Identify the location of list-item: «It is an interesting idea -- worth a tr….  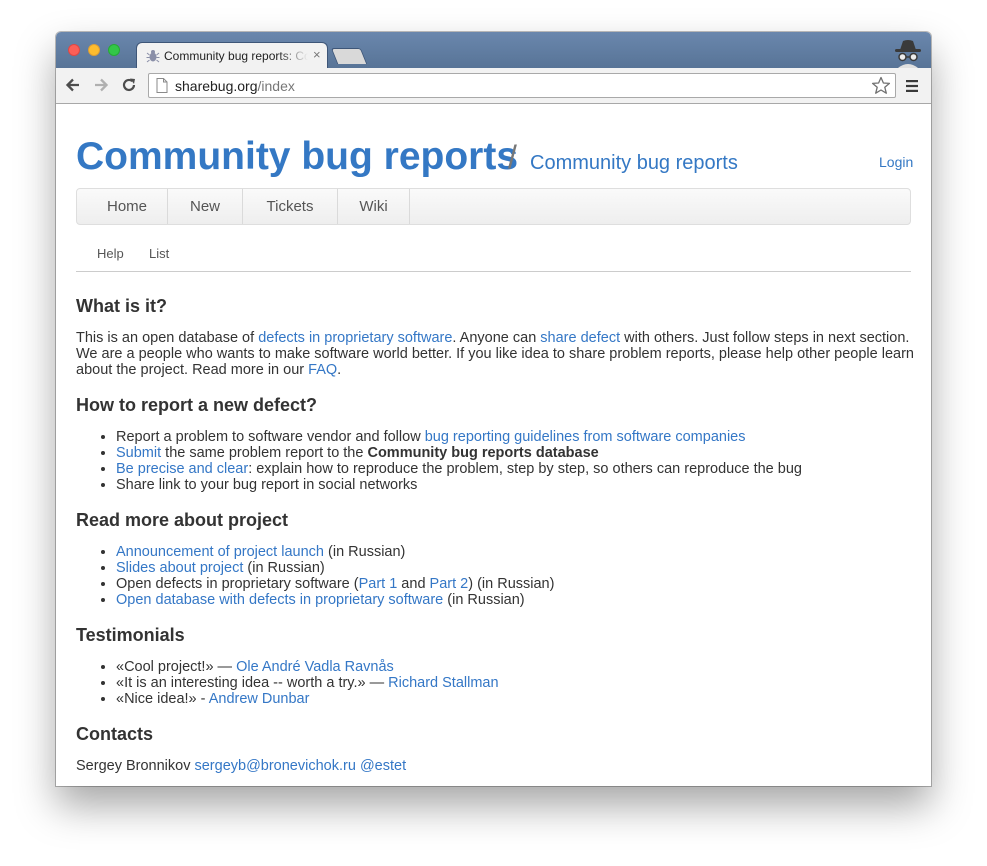
(307, 683).